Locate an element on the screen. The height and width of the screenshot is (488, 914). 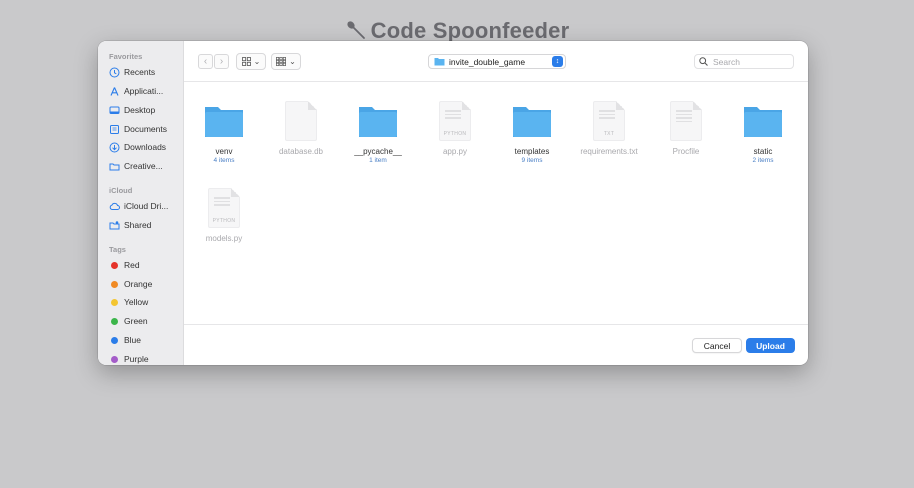
file-name: __pycache__ is located at coordinates (378, 151).